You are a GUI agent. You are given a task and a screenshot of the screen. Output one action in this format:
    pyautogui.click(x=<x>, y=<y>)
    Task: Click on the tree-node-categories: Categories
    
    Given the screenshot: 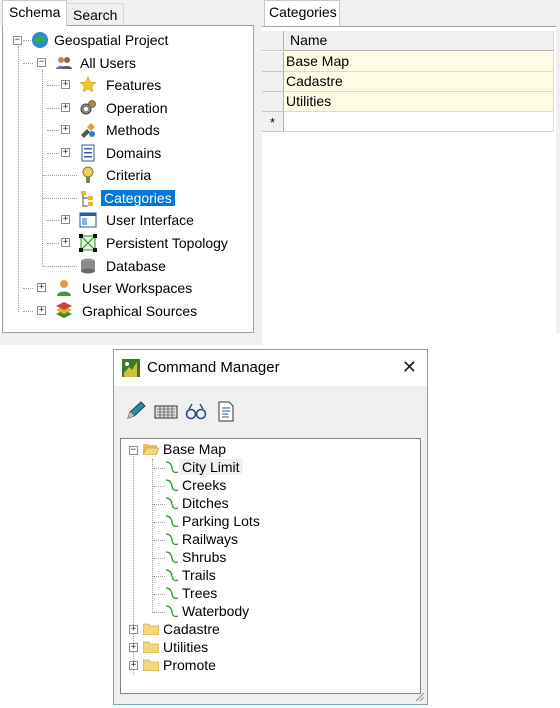 What is the action you would take?
    pyautogui.click(x=127, y=198)
    